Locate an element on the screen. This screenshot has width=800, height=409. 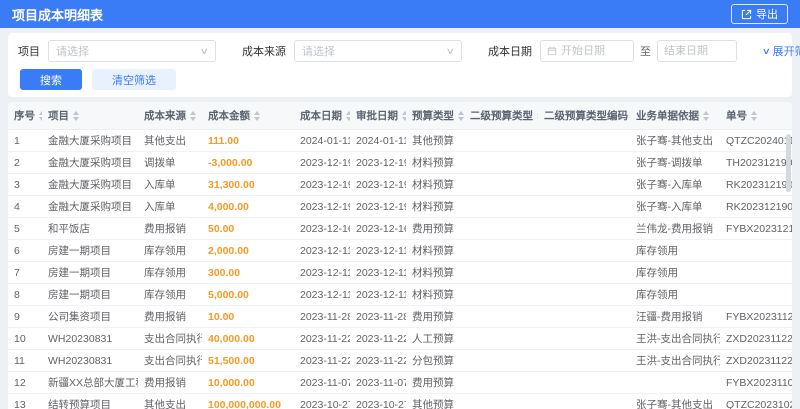
table-cell: 11 is located at coordinates (25, 360).